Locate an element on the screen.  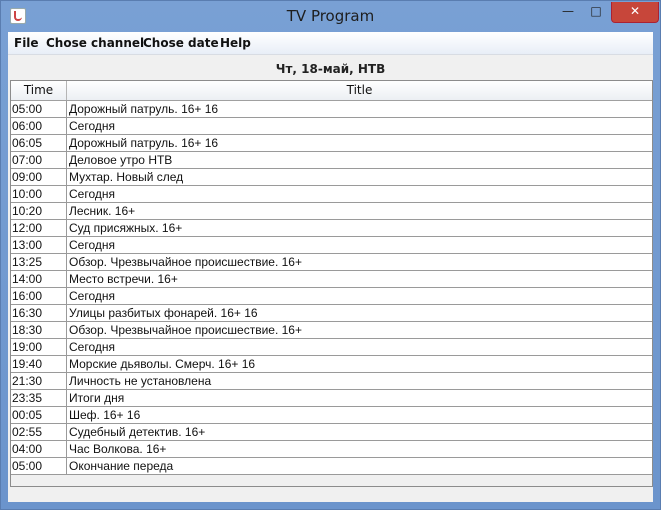
menu-file: File is located at coordinates (26, 43).